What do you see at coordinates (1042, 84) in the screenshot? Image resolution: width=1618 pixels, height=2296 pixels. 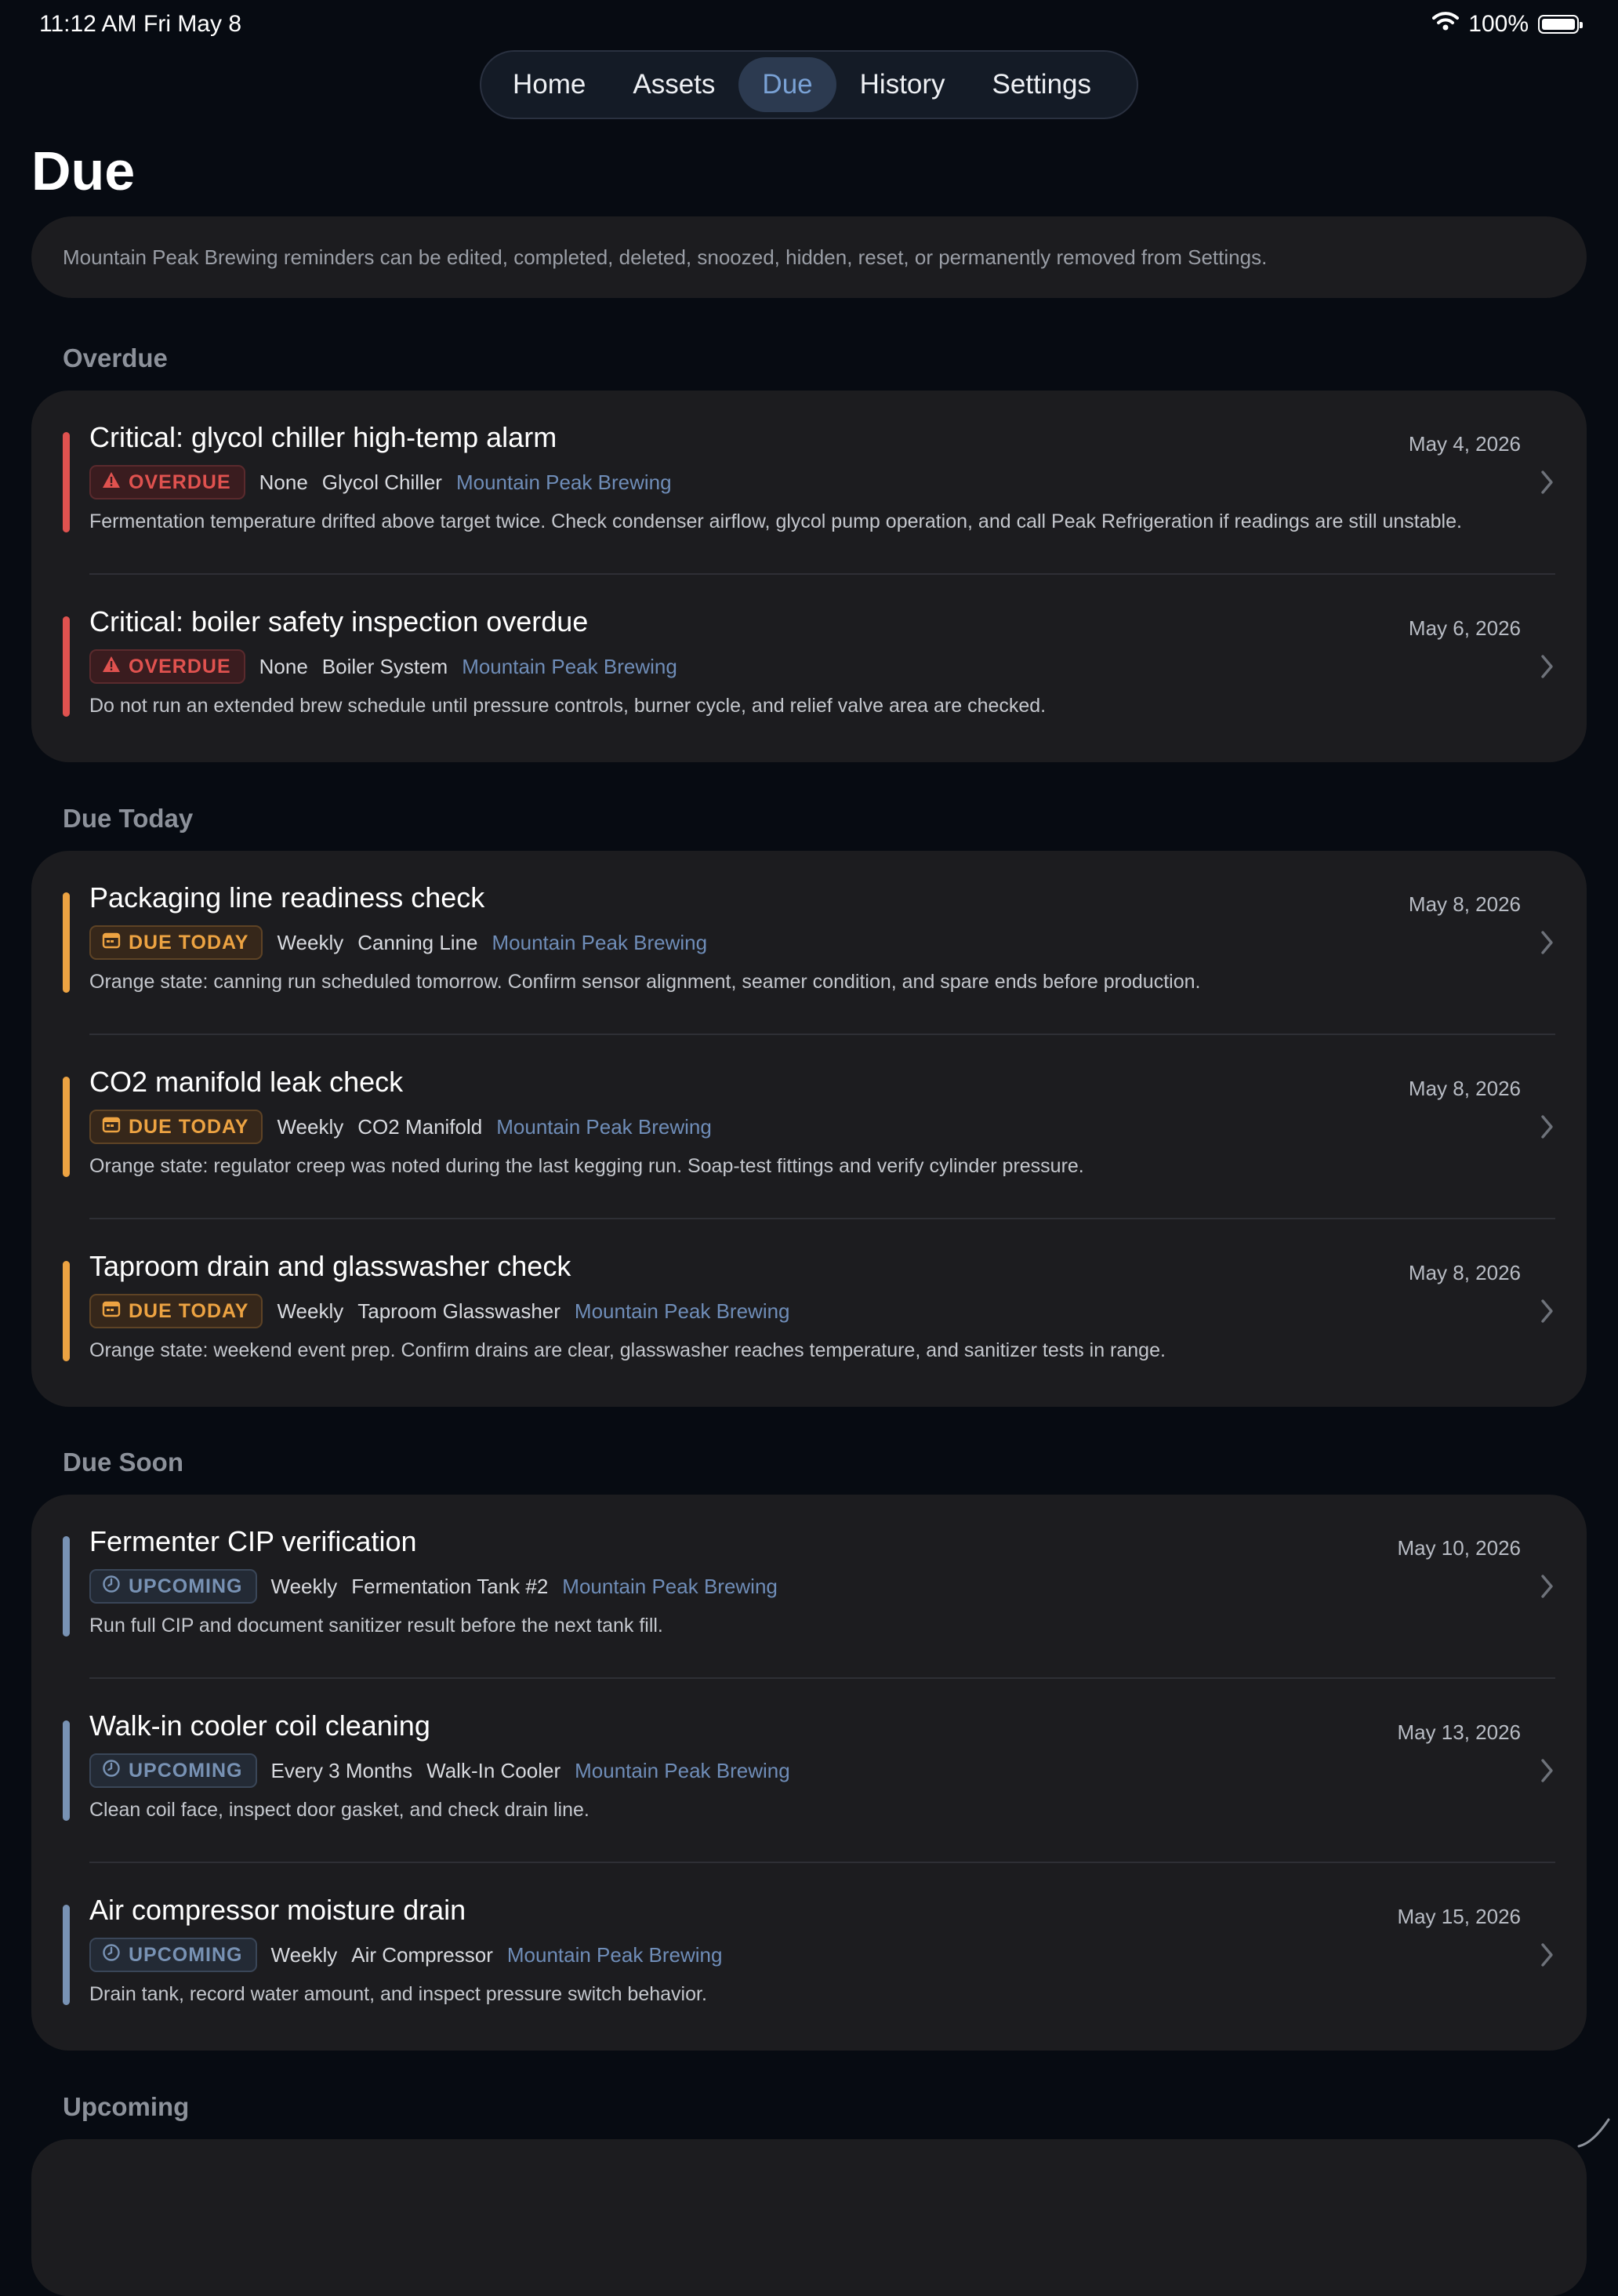 I see `tab-settings: Settings` at bounding box center [1042, 84].